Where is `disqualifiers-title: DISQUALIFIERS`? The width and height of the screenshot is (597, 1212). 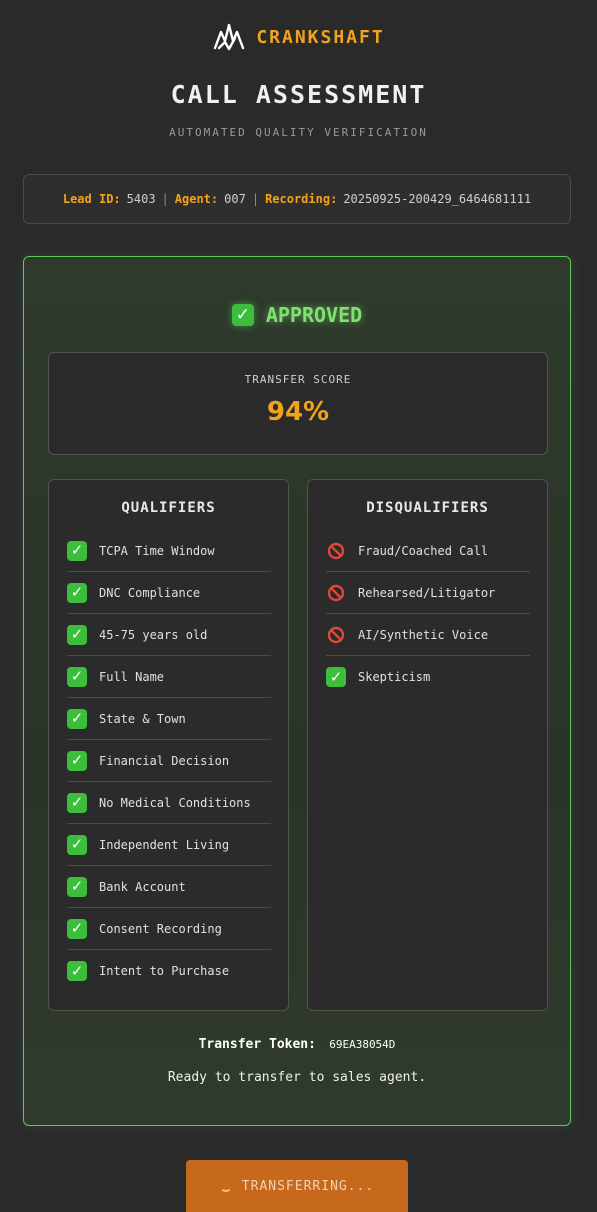
disqualifiers-title: DISQUALIFIERS is located at coordinates (427, 508).